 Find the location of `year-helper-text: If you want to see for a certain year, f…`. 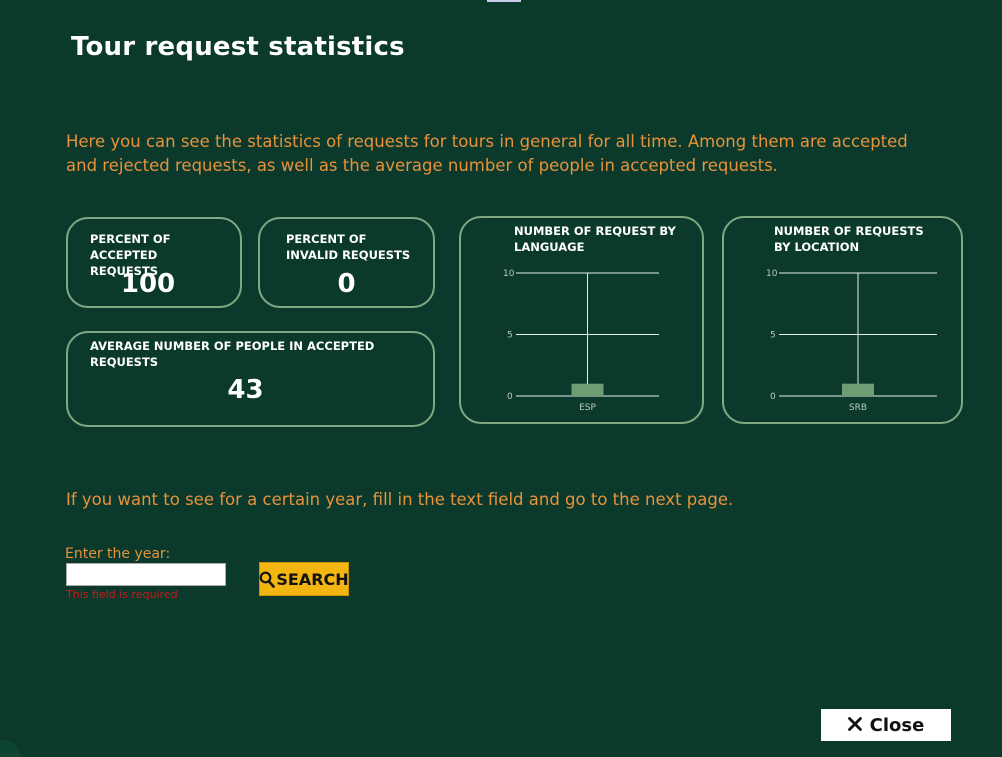

year-helper-text: If you want to see for a certain year, f… is located at coordinates (400, 499).